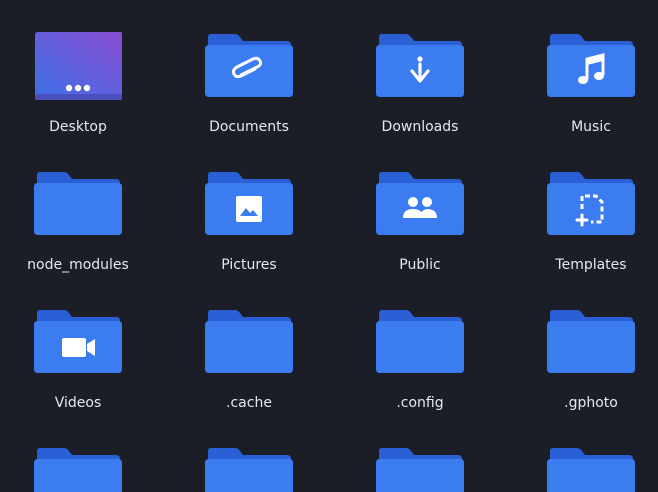 The width and height of the screenshot is (658, 492). Describe the element at coordinates (420, 203) in the screenshot. I see `people-icon` at that location.